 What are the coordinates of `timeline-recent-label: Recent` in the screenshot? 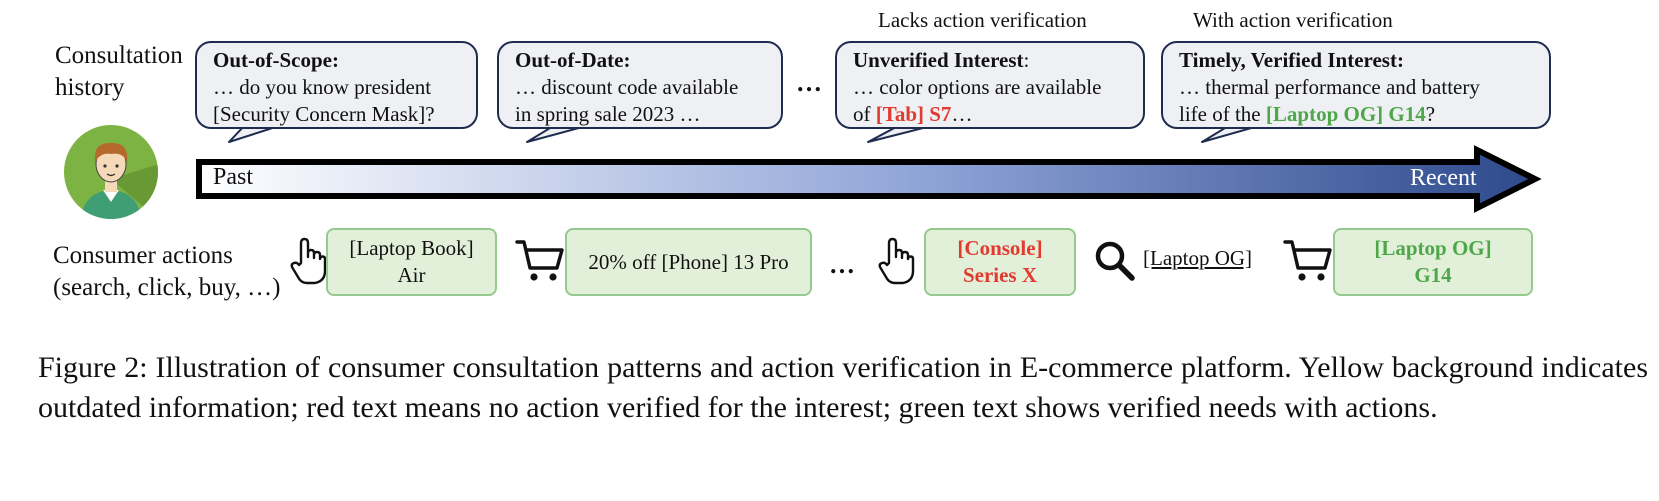 It's located at (1443, 178).